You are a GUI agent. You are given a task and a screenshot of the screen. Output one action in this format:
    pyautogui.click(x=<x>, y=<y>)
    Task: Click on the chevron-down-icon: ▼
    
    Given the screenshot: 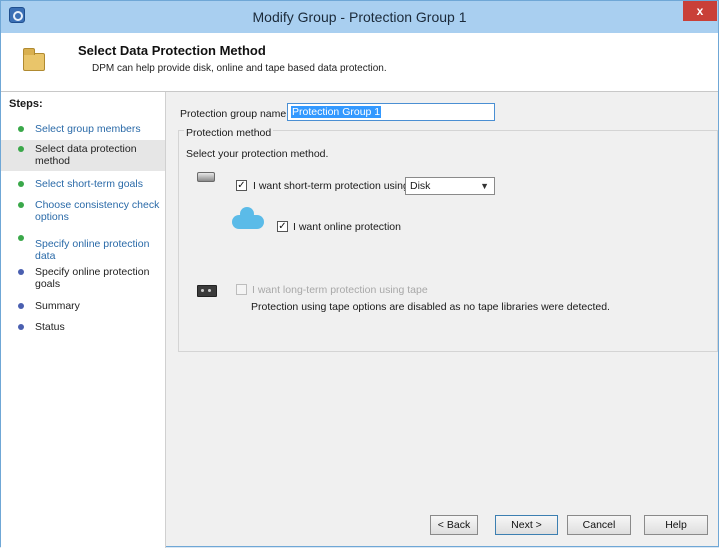 What is the action you would take?
    pyautogui.click(x=484, y=186)
    